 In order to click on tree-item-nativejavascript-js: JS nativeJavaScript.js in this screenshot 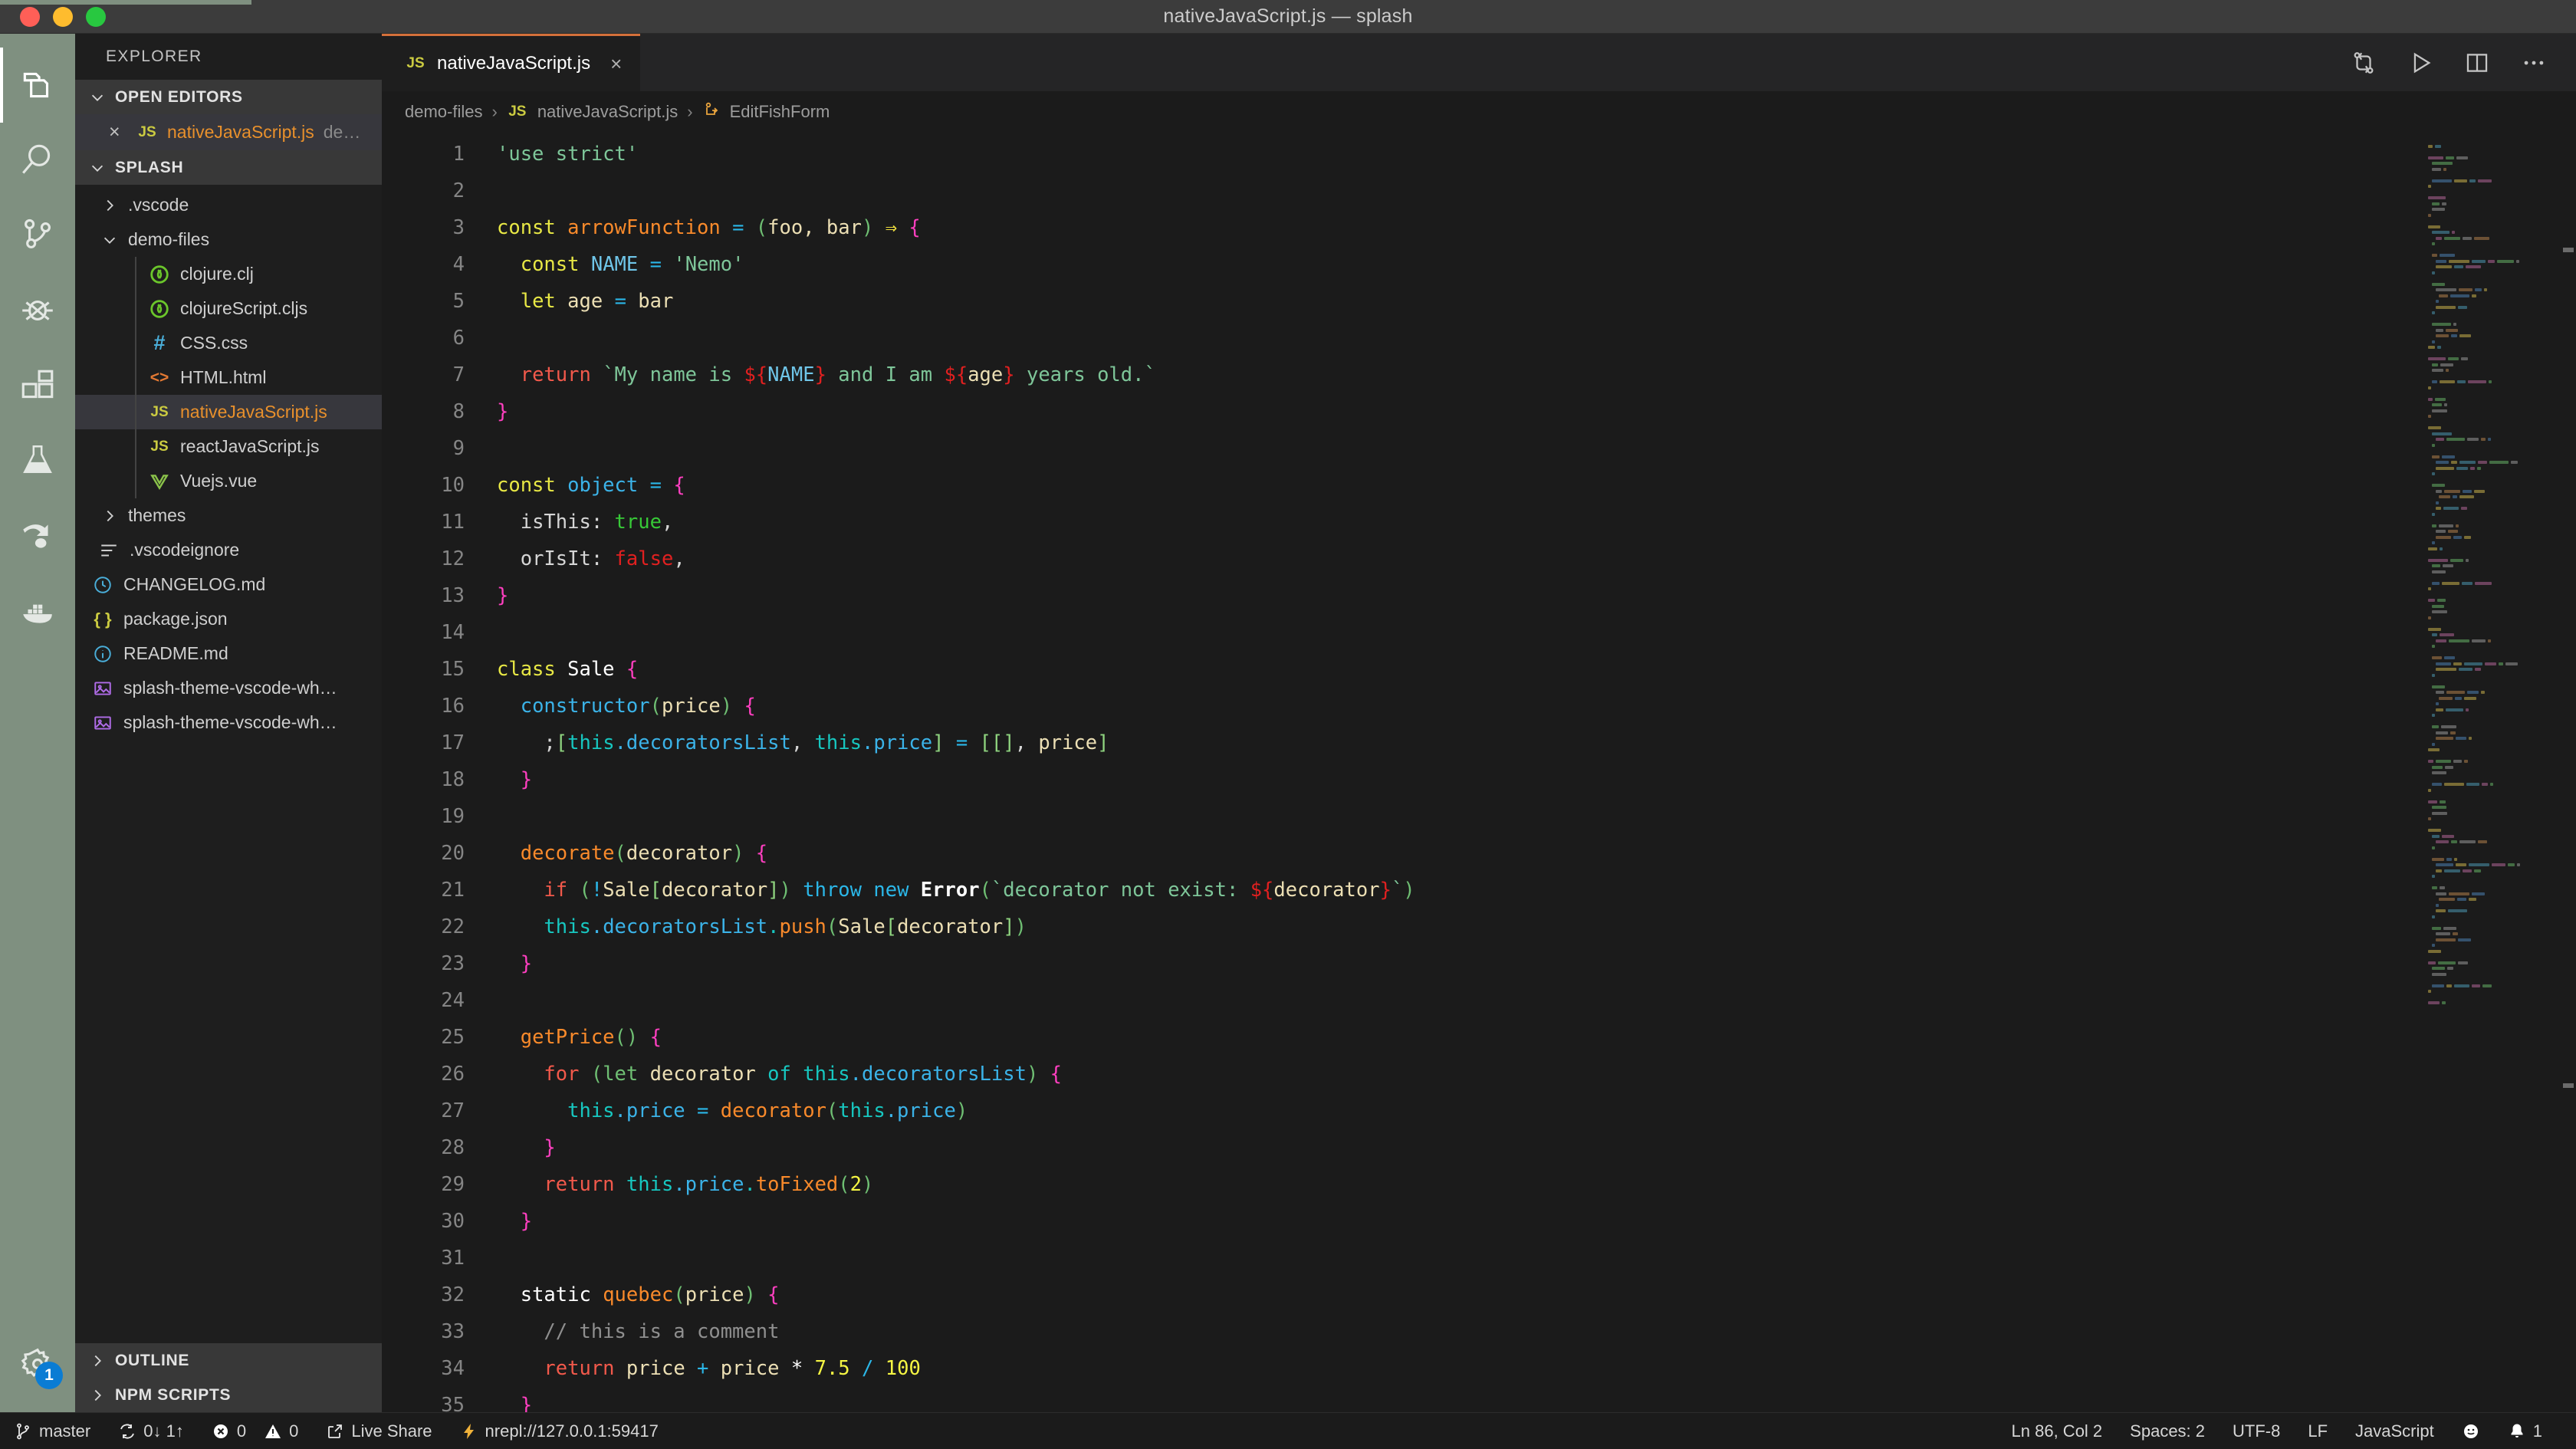, I will do `click(228, 412)`.